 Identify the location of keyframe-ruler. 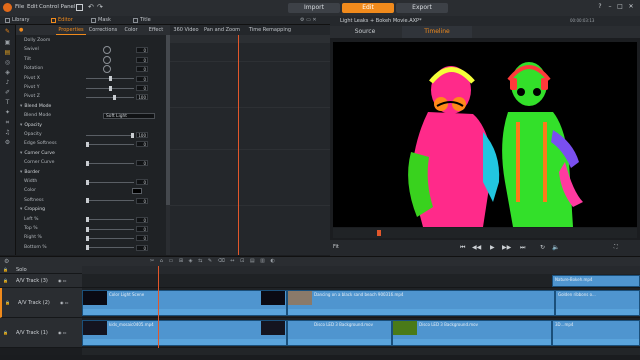
(250, 39).